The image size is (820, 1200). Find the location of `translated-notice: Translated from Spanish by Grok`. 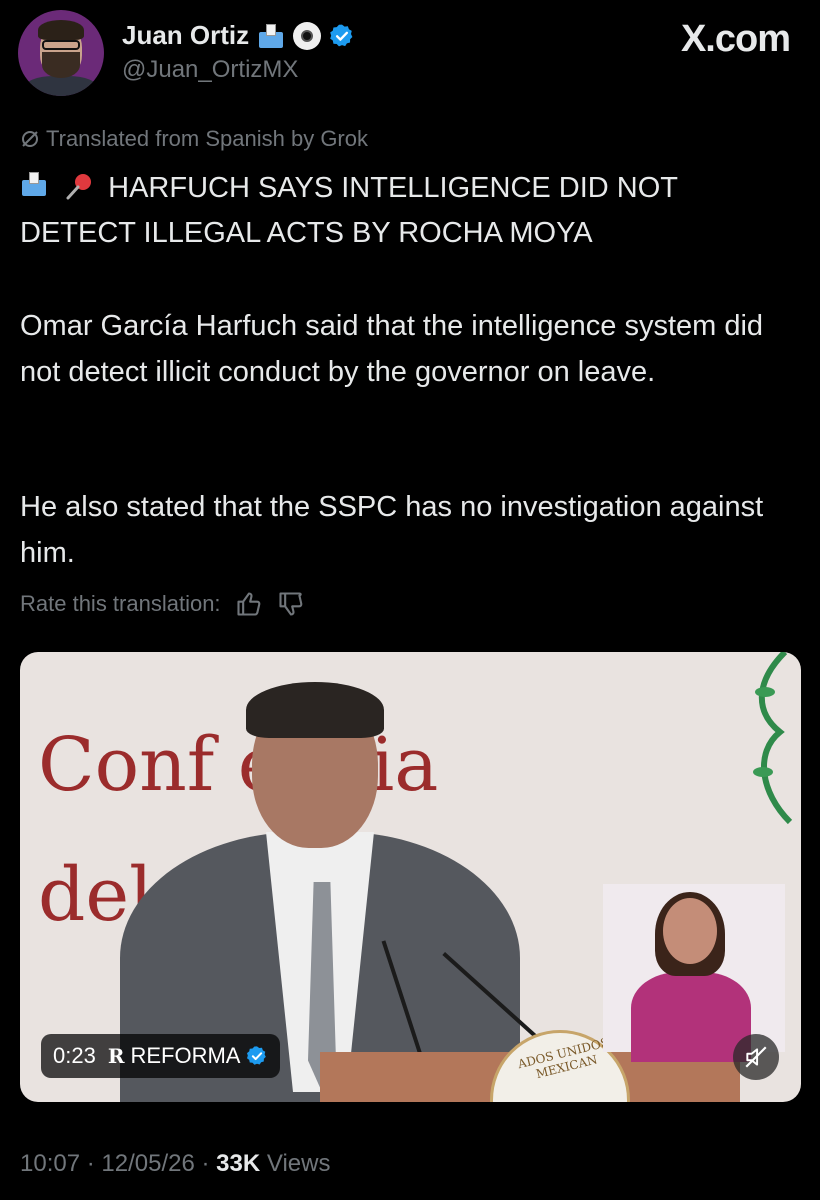

translated-notice: Translated from Spanish by Grok is located at coordinates (194, 139).